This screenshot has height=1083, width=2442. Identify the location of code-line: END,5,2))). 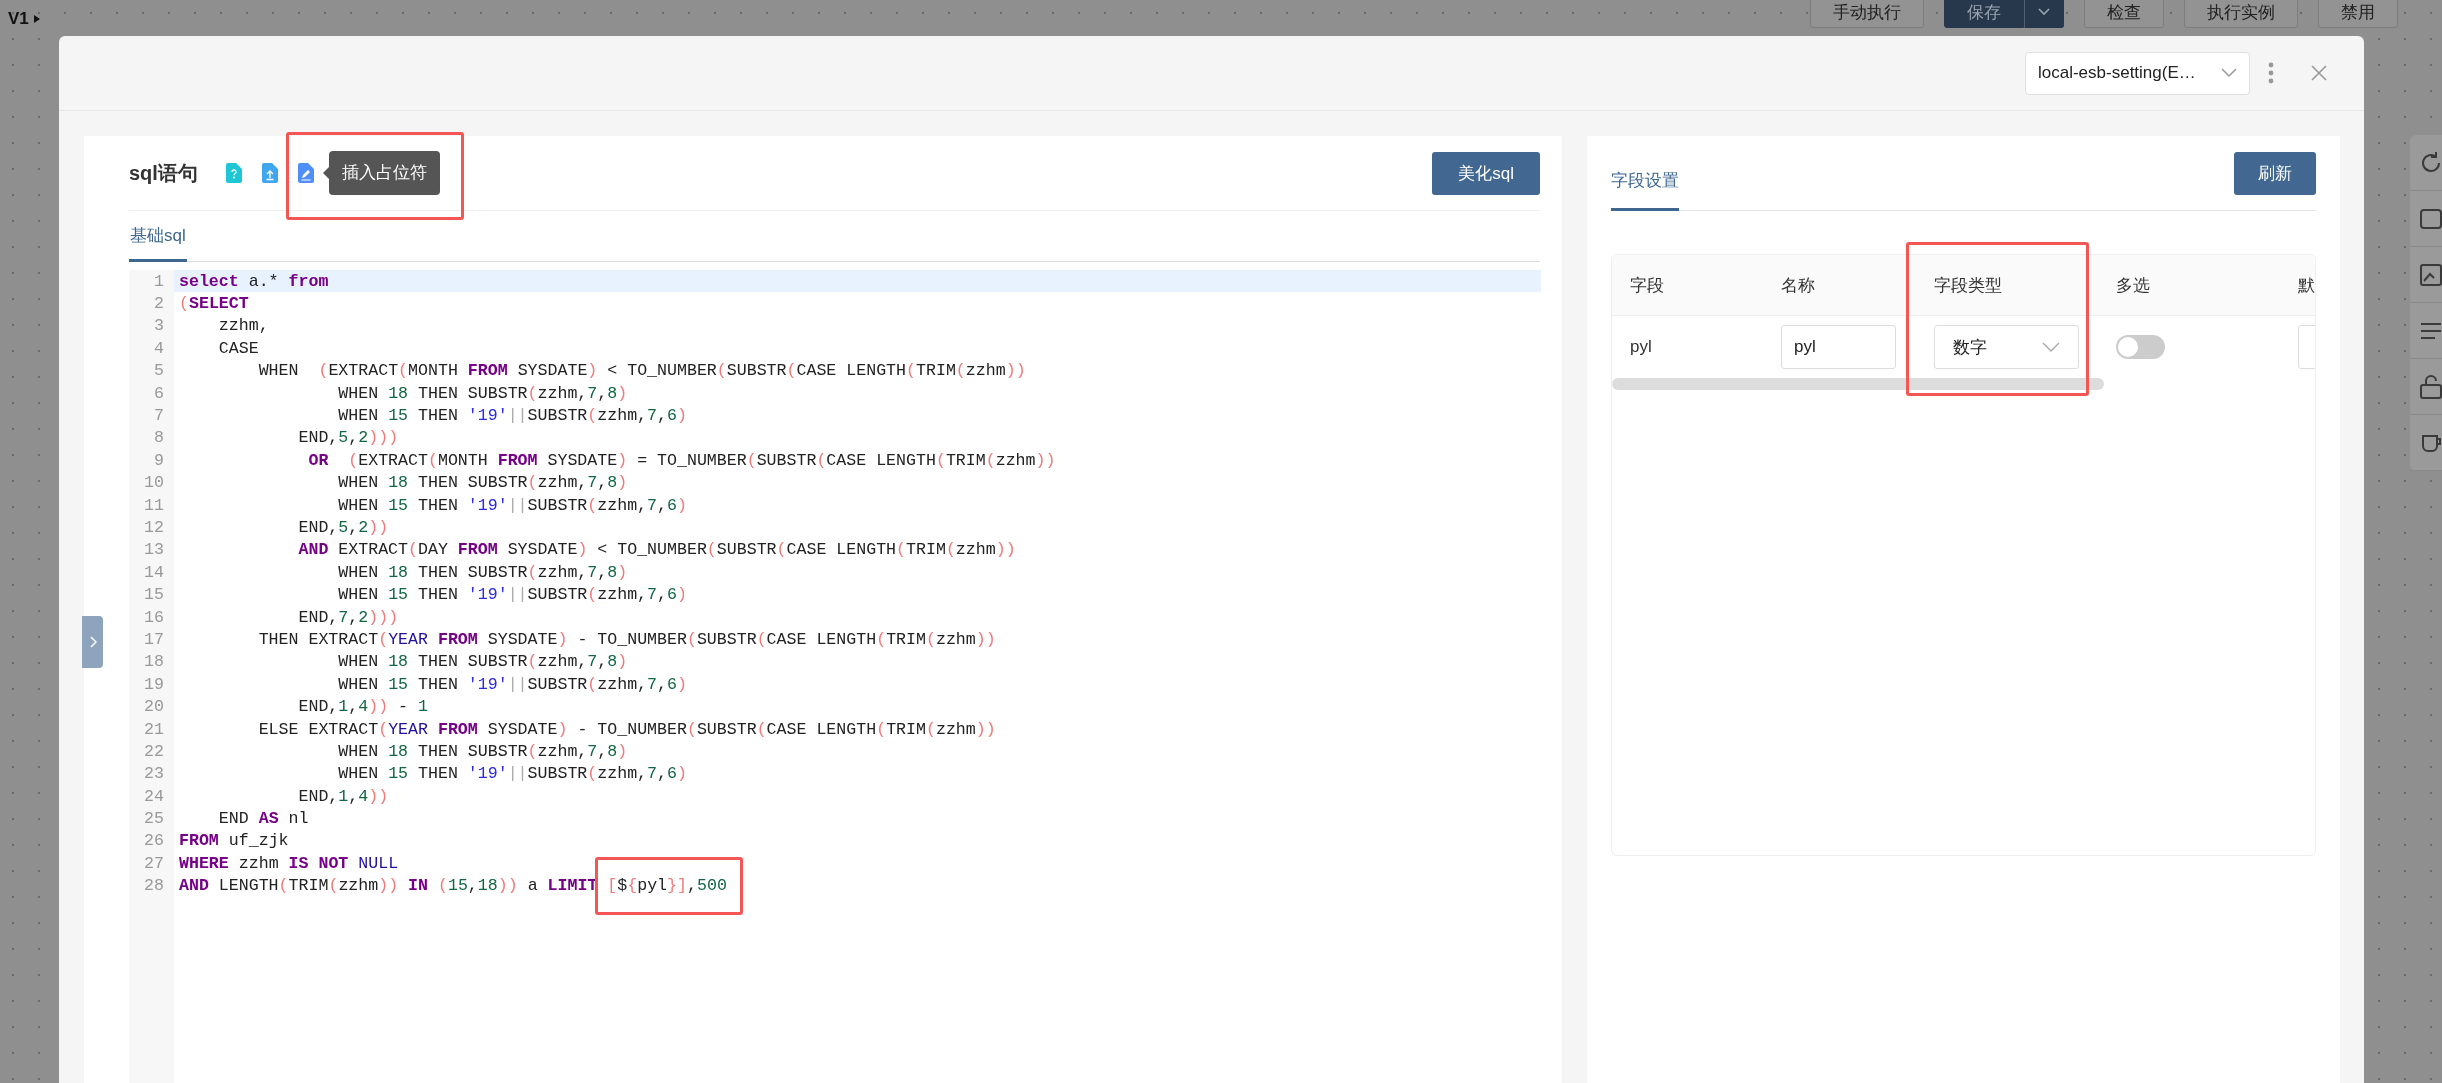
(348, 438).